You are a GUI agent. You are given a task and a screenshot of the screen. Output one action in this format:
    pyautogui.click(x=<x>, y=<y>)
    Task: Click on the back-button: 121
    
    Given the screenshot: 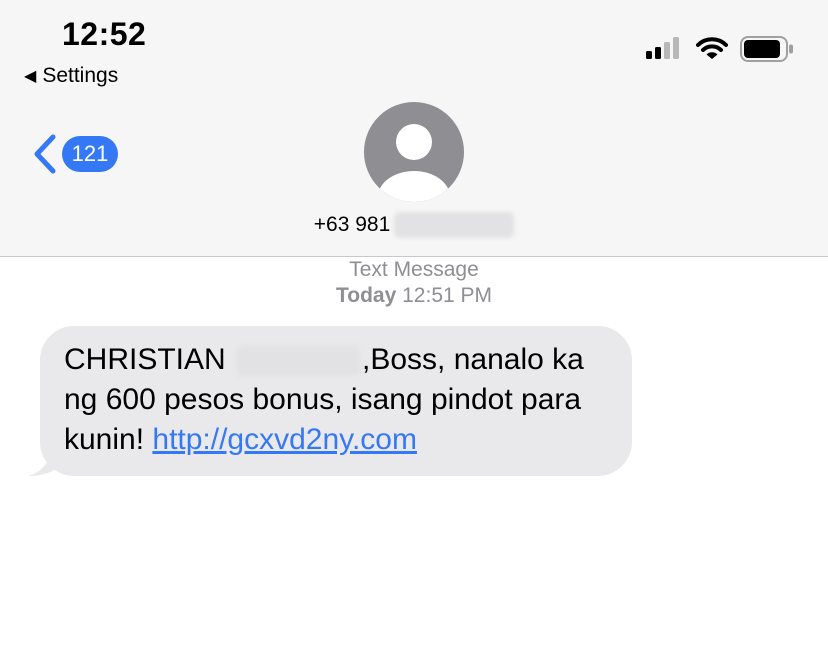 What is the action you would take?
    pyautogui.click(x=75, y=154)
    